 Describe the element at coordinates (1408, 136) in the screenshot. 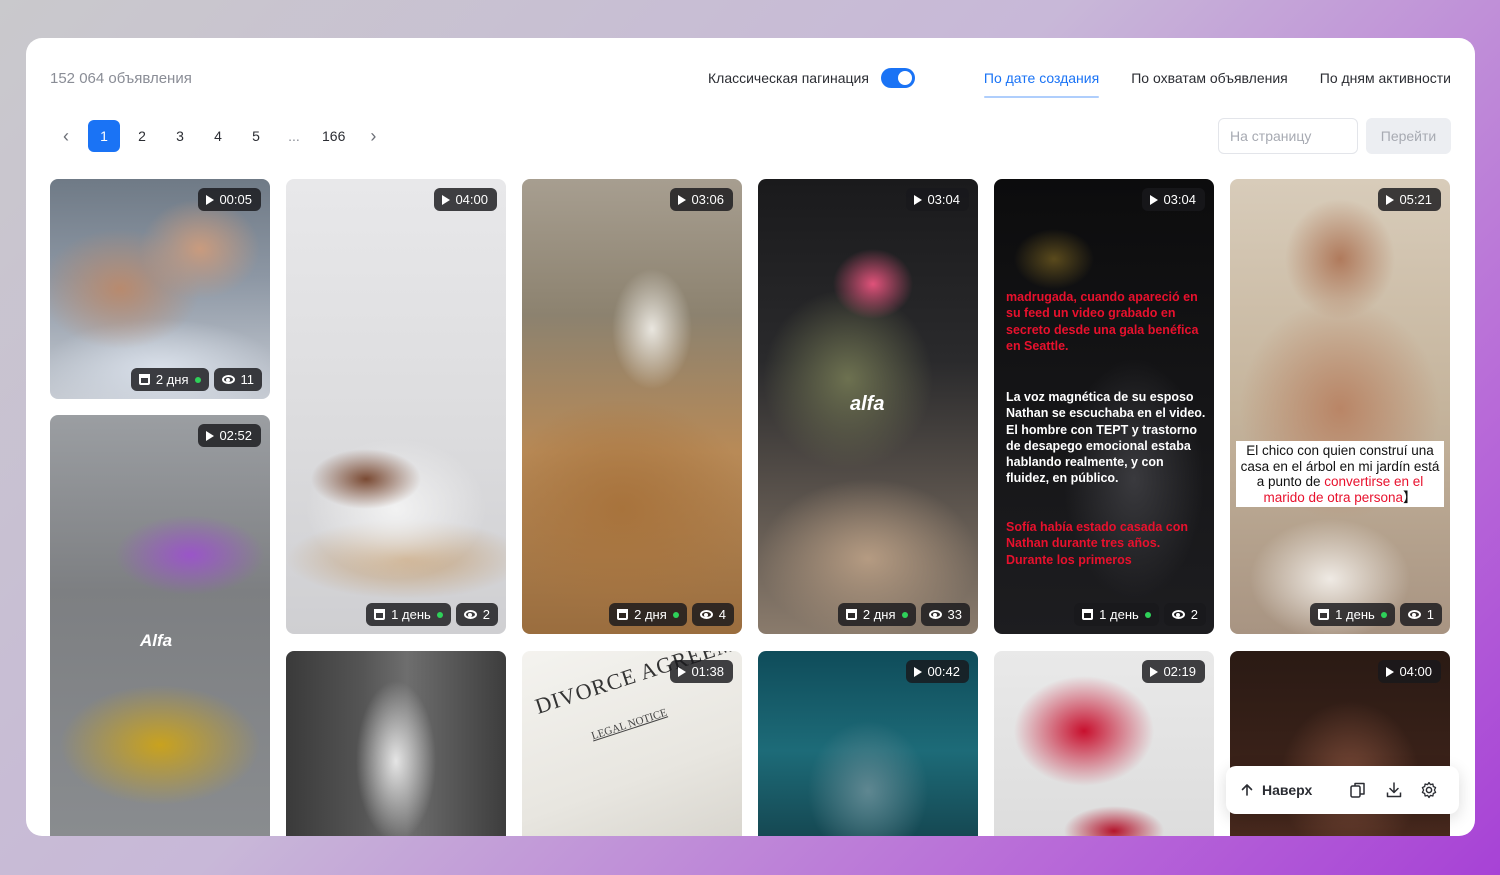

I see `goto-page-button: Перейти` at that location.